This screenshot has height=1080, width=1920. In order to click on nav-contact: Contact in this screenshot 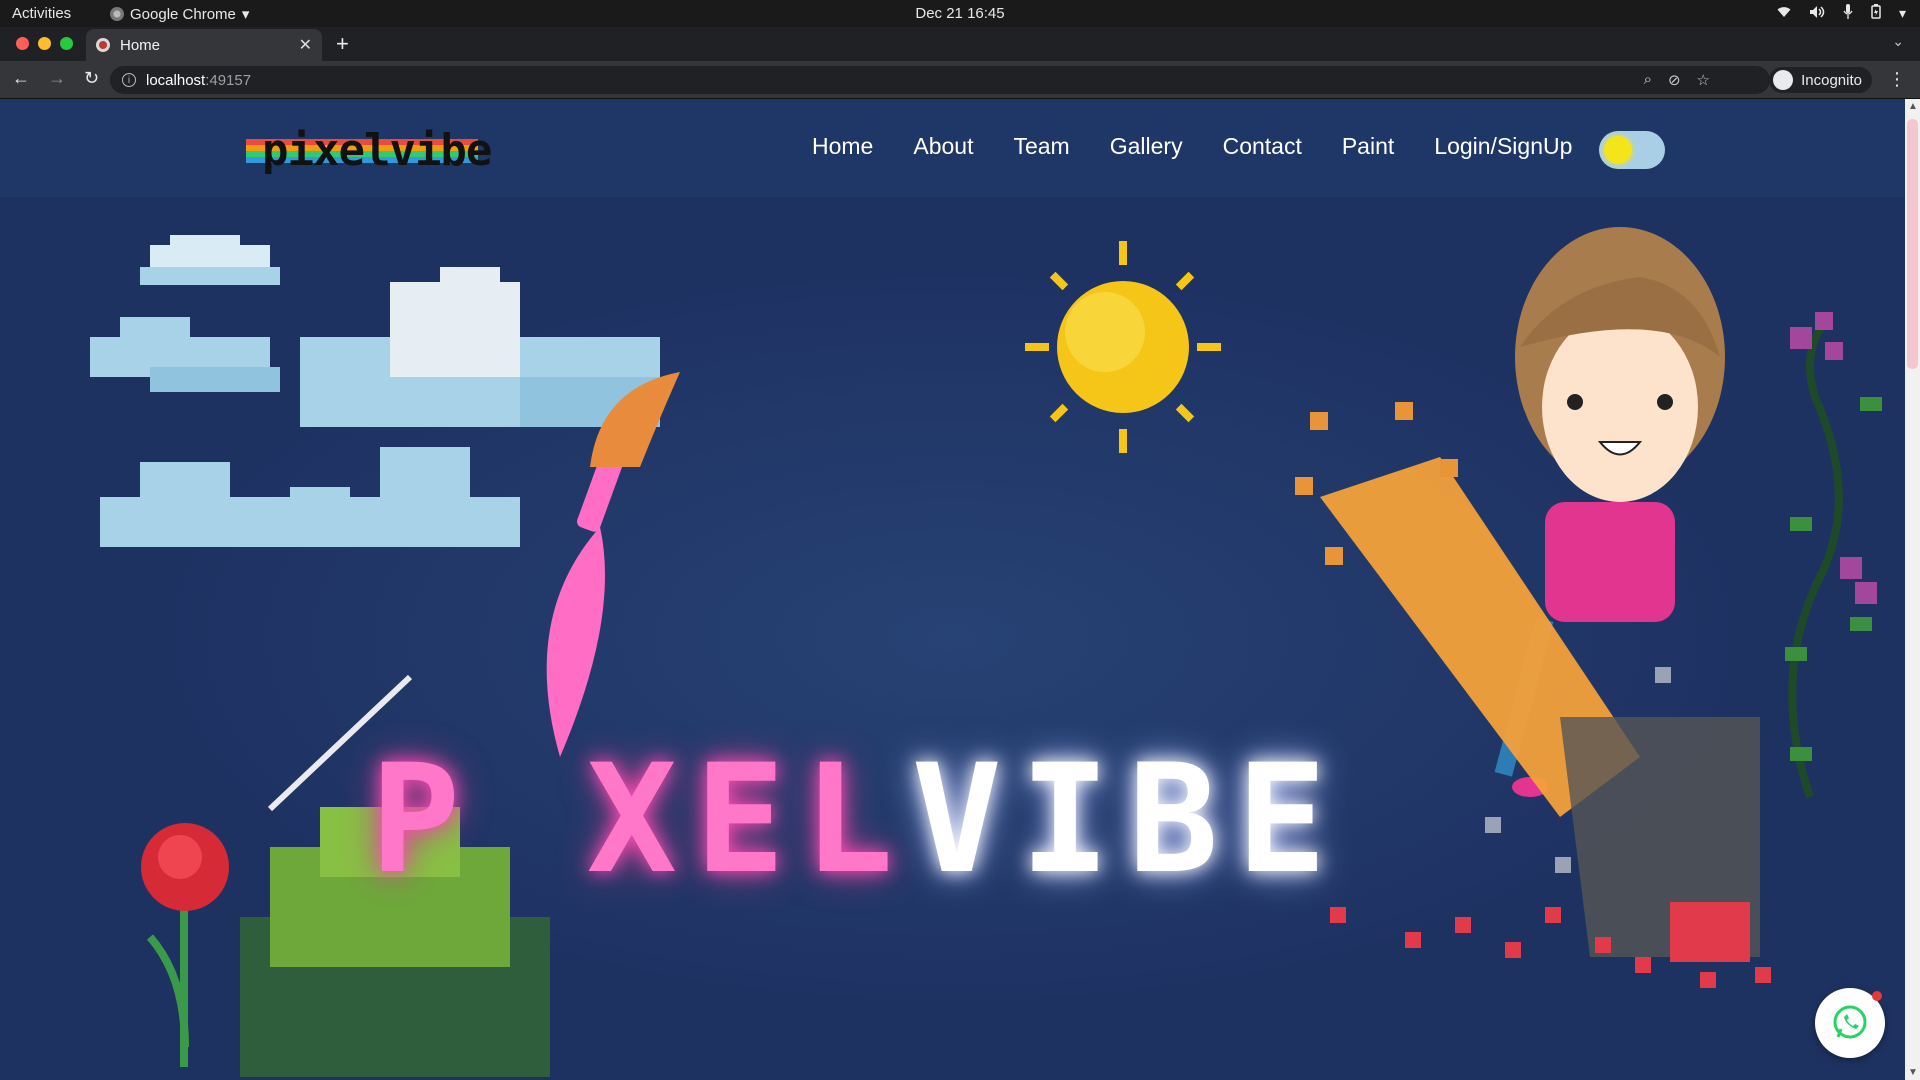, I will do `click(1262, 146)`.